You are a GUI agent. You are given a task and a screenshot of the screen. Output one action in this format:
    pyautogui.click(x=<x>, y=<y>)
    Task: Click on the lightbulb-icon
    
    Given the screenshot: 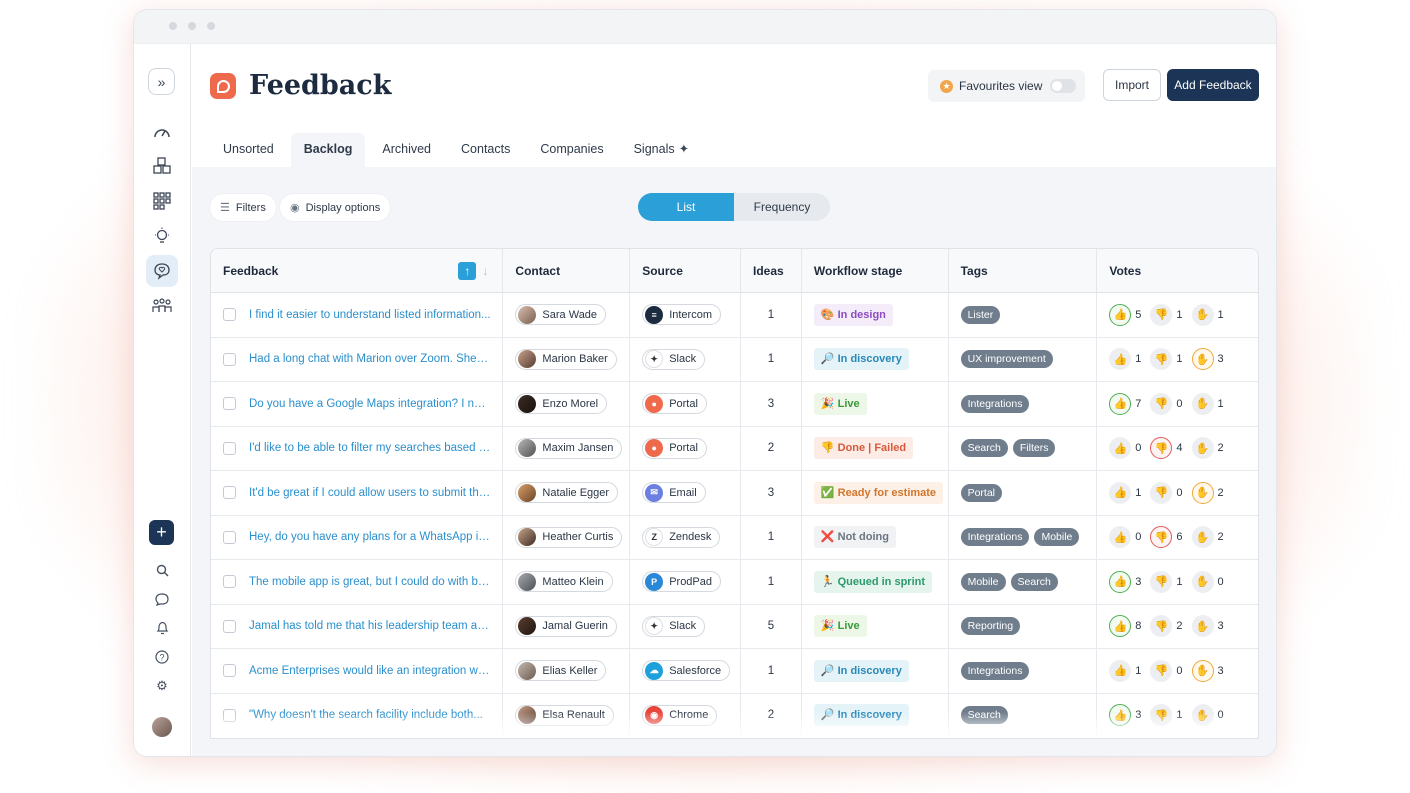 What is the action you would take?
    pyautogui.click(x=162, y=236)
    